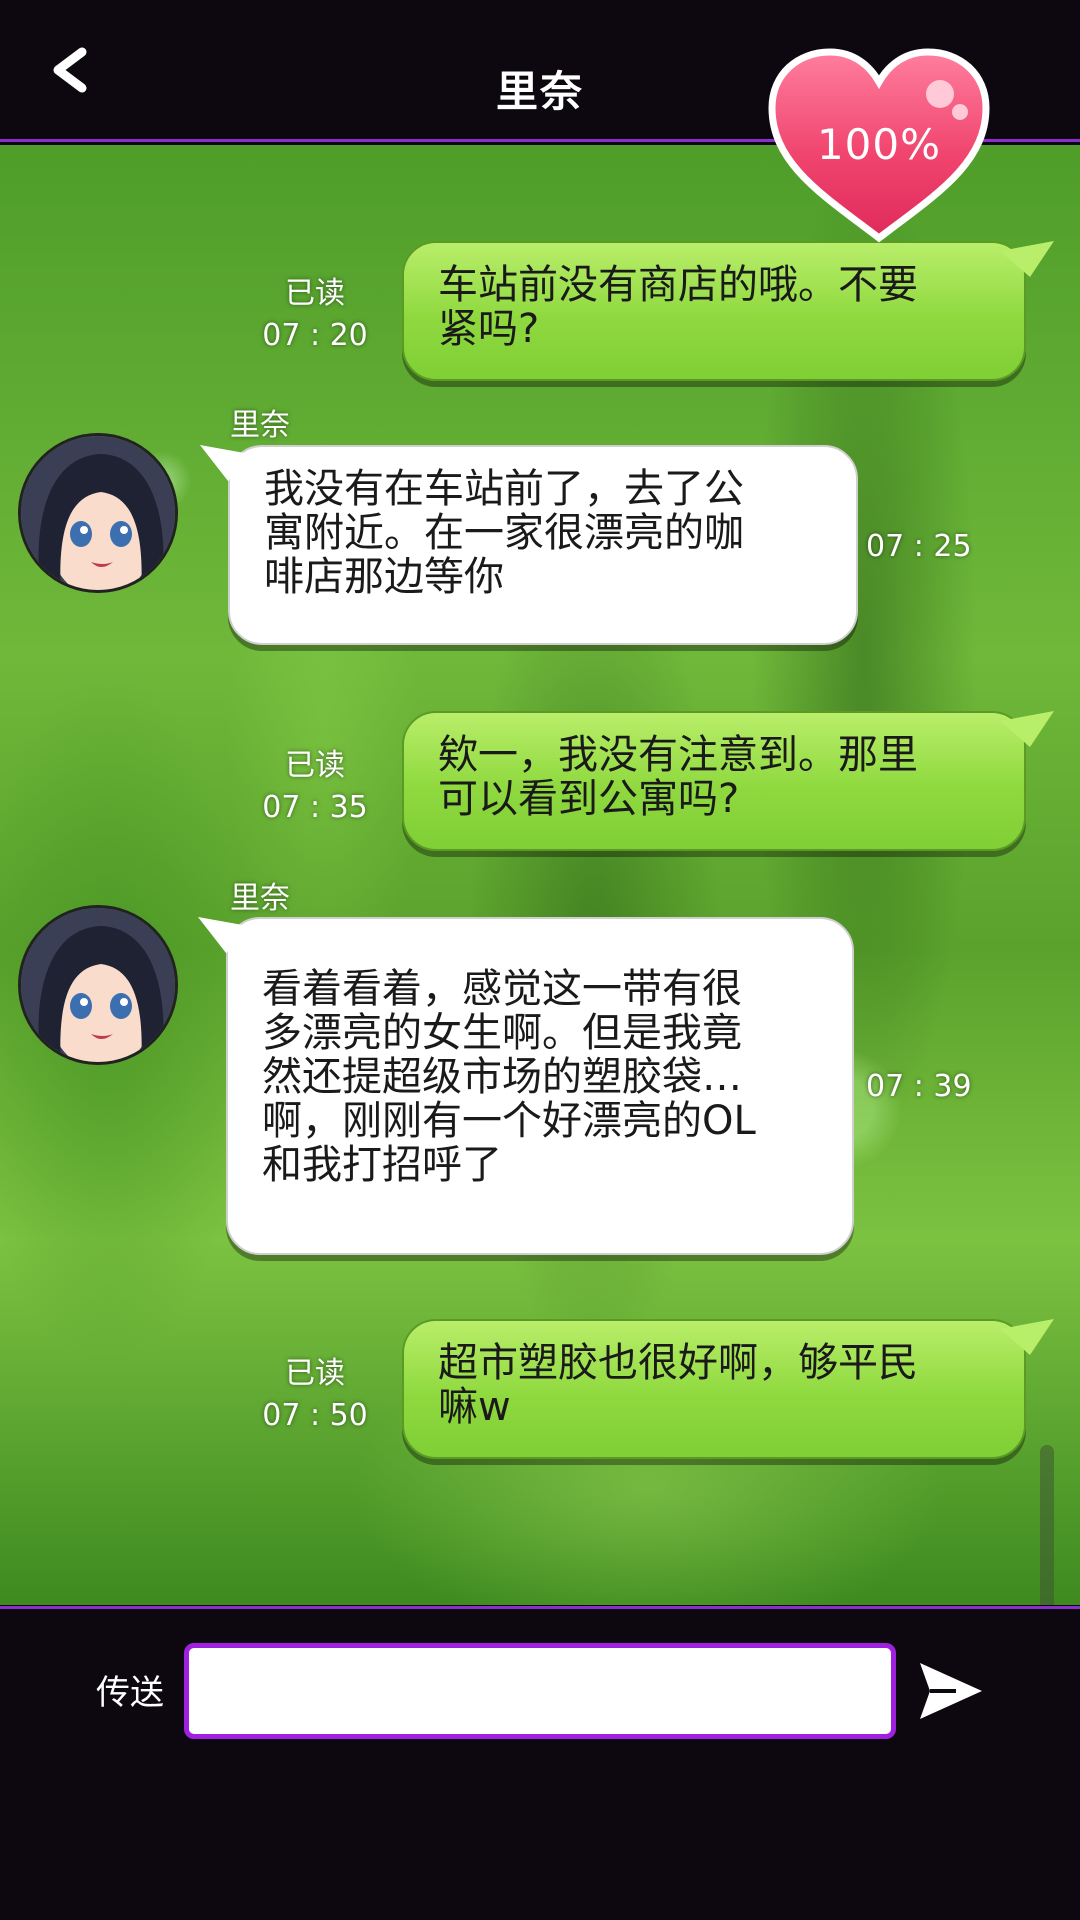 The width and height of the screenshot is (1080, 1920). Describe the element at coordinates (315, 786) in the screenshot. I see `read-status: 已读 07 : 35` at that location.